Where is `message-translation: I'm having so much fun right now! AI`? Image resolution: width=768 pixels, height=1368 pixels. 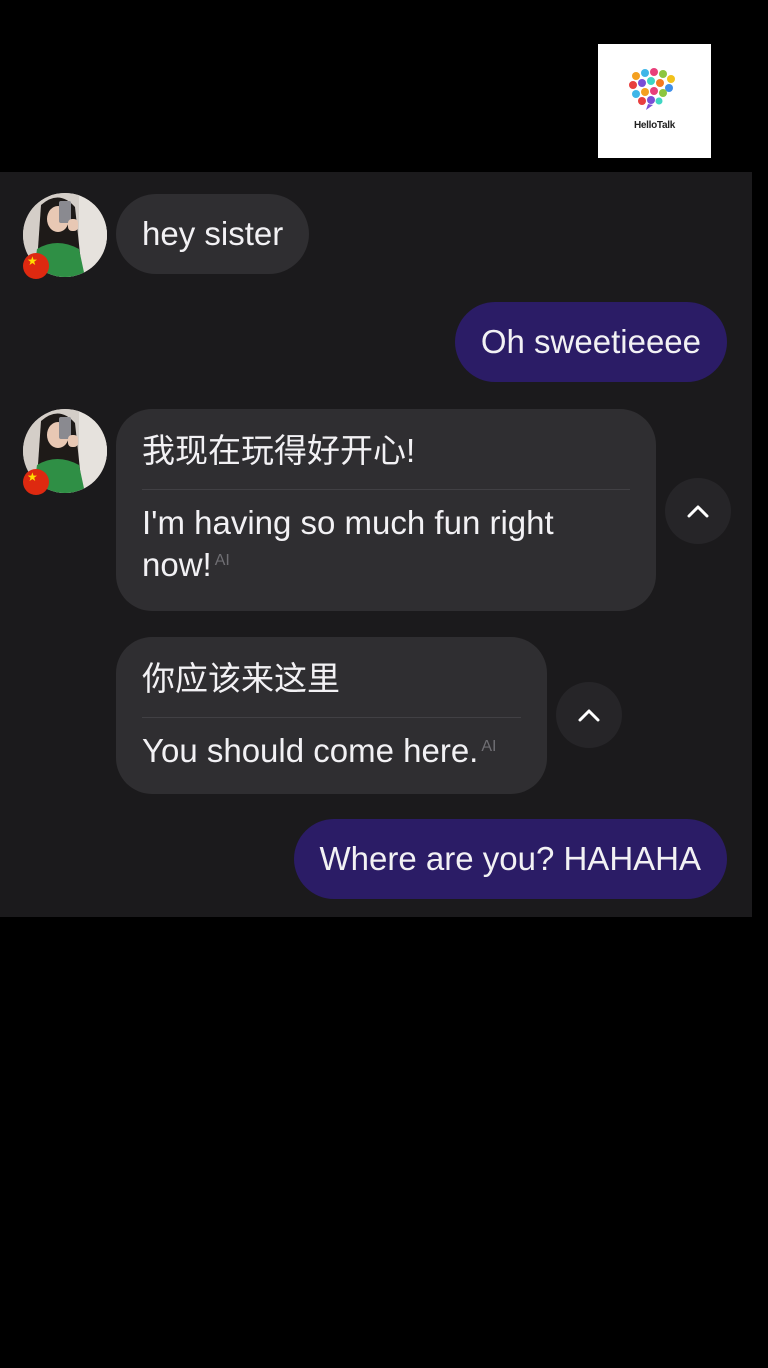
message-translation: I'm having so much fun right now! AI is located at coordinates (386, 544).